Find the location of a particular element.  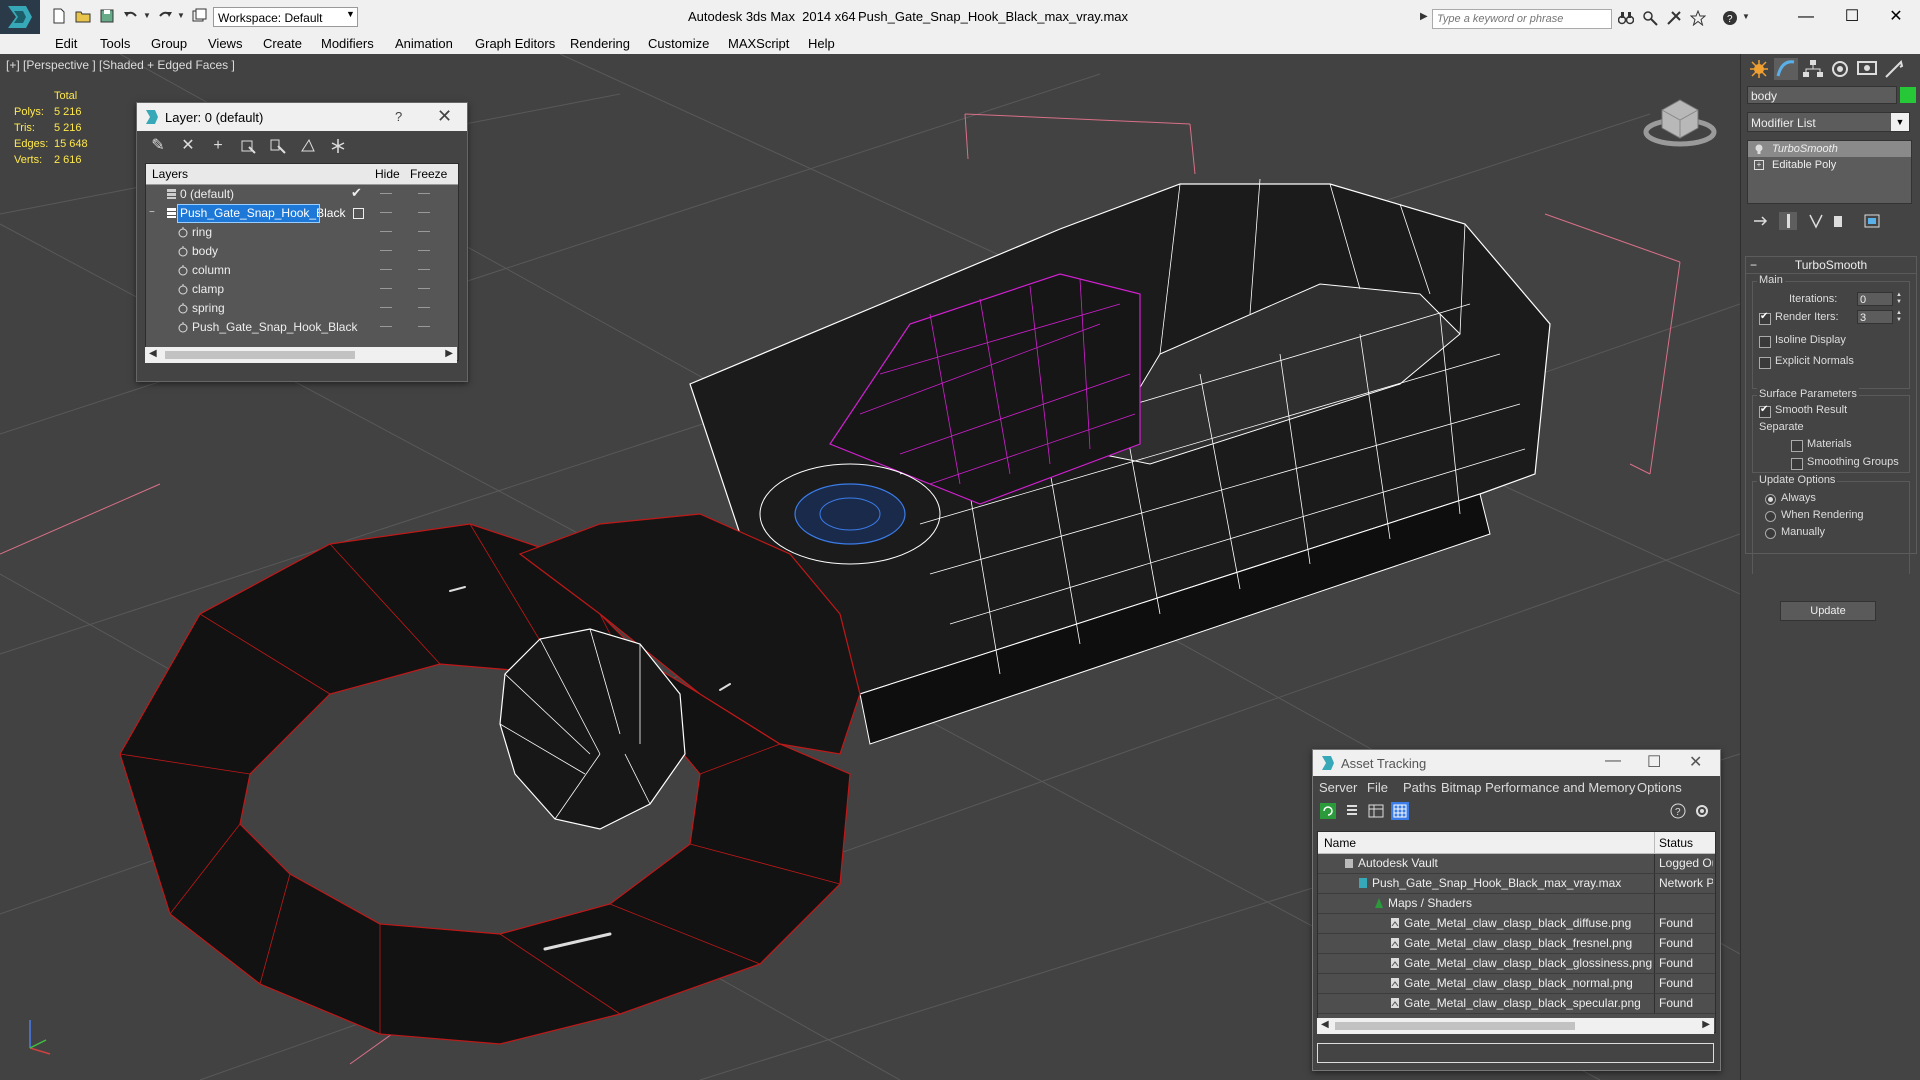

favorites-star-icon is located at coordinates (1698, 18).